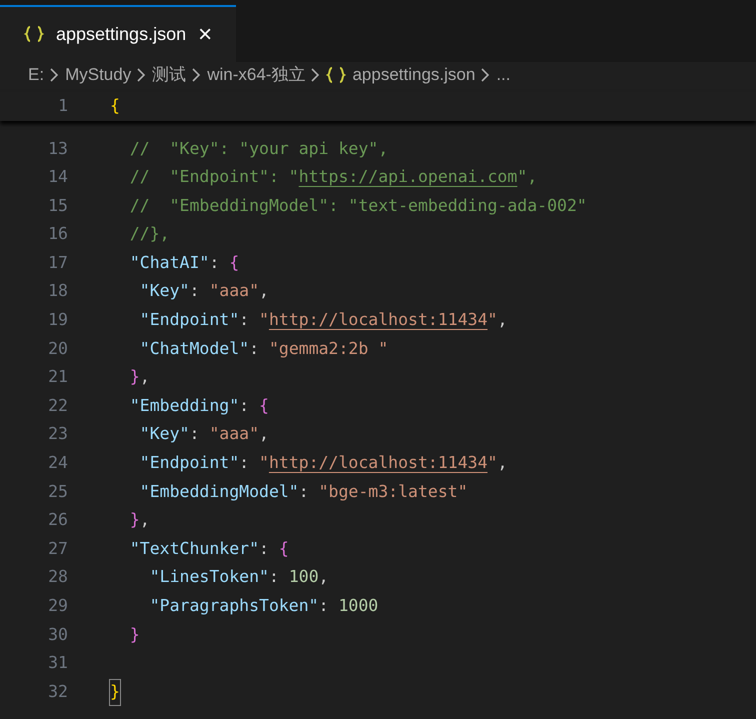 Image resolution: width=756 pixels, height=719 pixels. Describe the element at coordinates (357, 205) in the screenshot. I see `code-comment: // "EmbeddingModel": "text-embedding-ada-002"` at that location.